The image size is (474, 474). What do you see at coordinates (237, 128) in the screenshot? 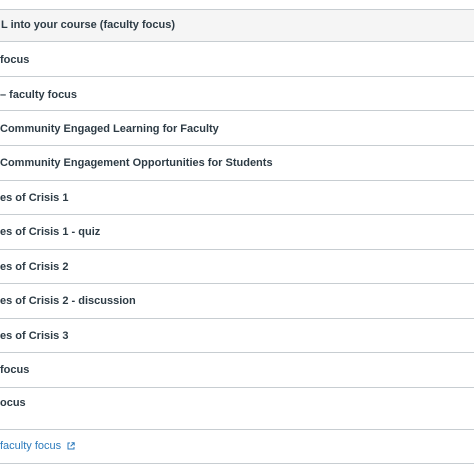
I see `module-item: Community Engaged Learning for Faculty` at bounding box center [237, 128].